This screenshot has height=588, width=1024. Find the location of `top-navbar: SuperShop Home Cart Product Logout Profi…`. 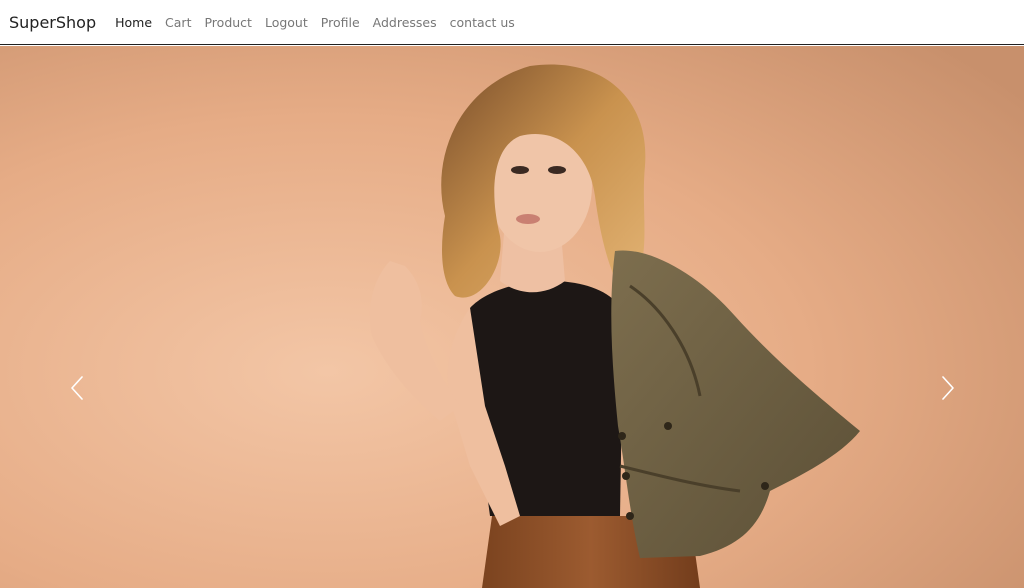

top-navbar: SuperShop Home Cart Product Logout Profi… is located at coordinates (512, 22).